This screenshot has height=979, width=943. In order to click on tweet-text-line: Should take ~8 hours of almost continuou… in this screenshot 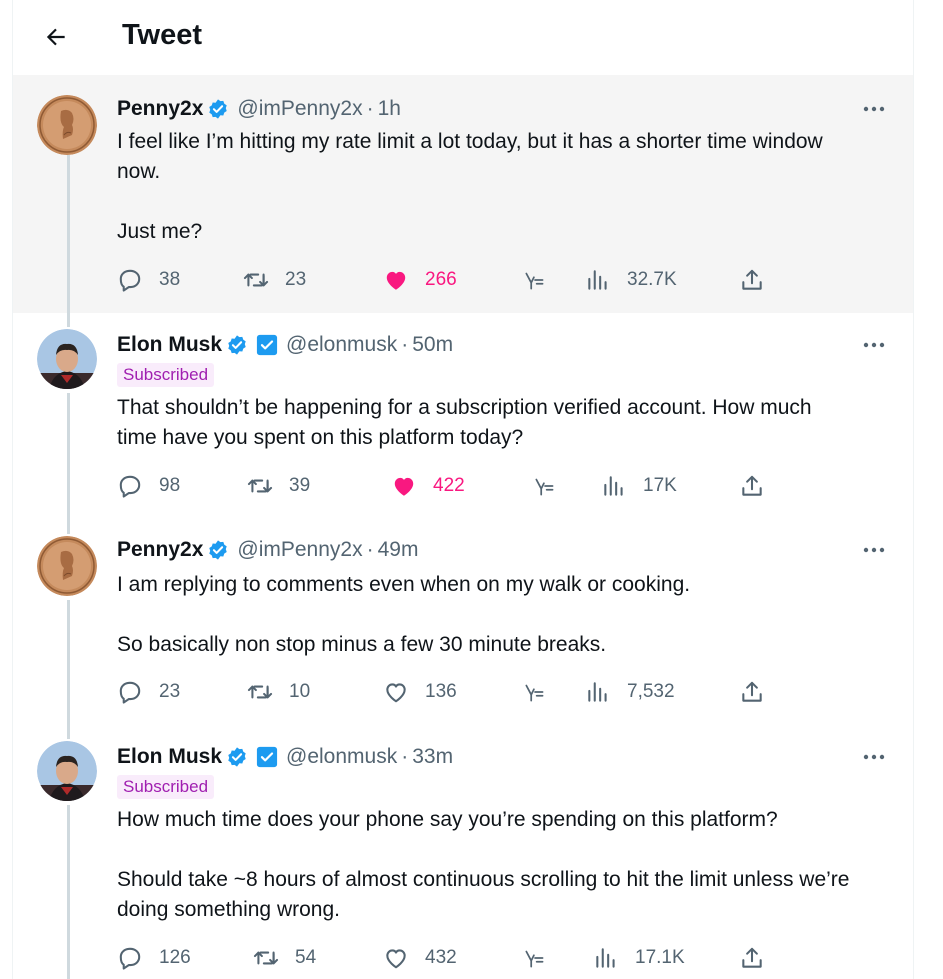, I will do `click(483, 894)`.